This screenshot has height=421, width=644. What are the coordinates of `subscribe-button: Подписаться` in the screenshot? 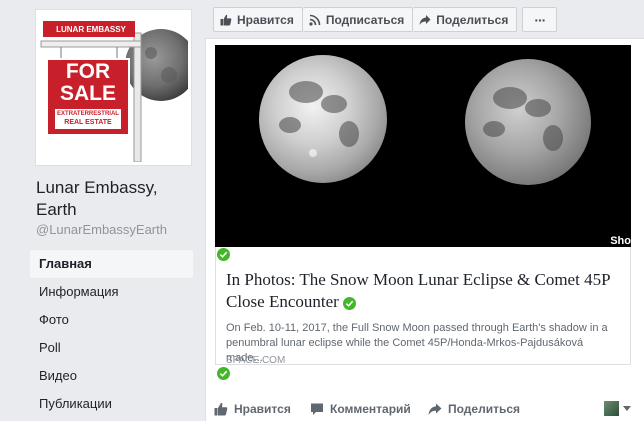 It's located at (358, 19).